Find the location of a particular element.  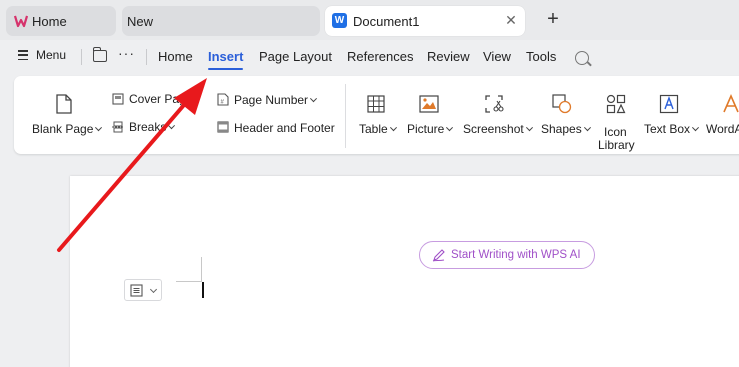

shapes-icon is located at coordinates (562, 104).